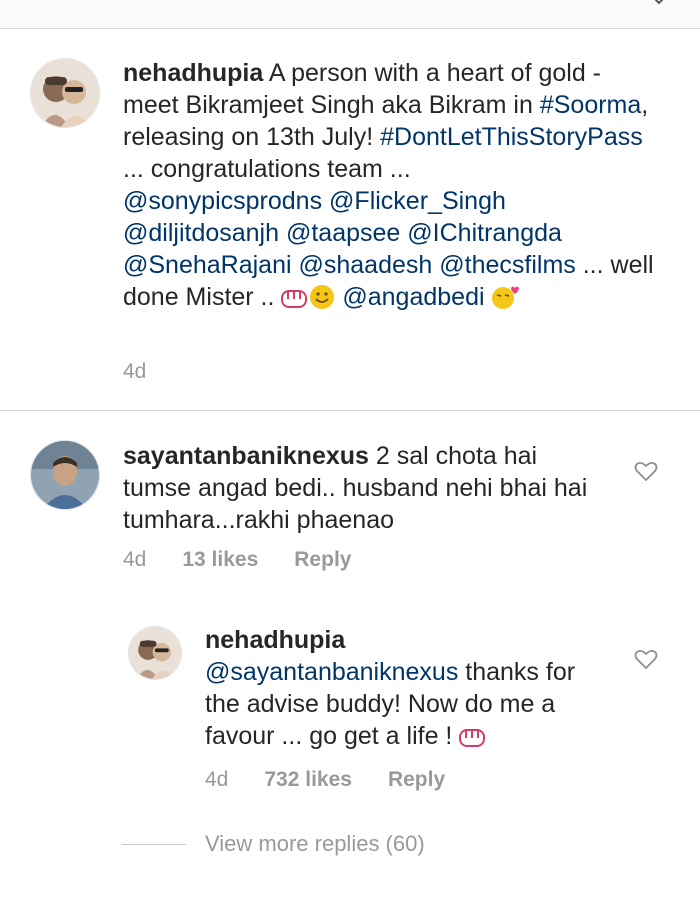  Describe the element at coordinates (413, 297) in the screenshot. I see `mention-link: @angadbedi` at that location.